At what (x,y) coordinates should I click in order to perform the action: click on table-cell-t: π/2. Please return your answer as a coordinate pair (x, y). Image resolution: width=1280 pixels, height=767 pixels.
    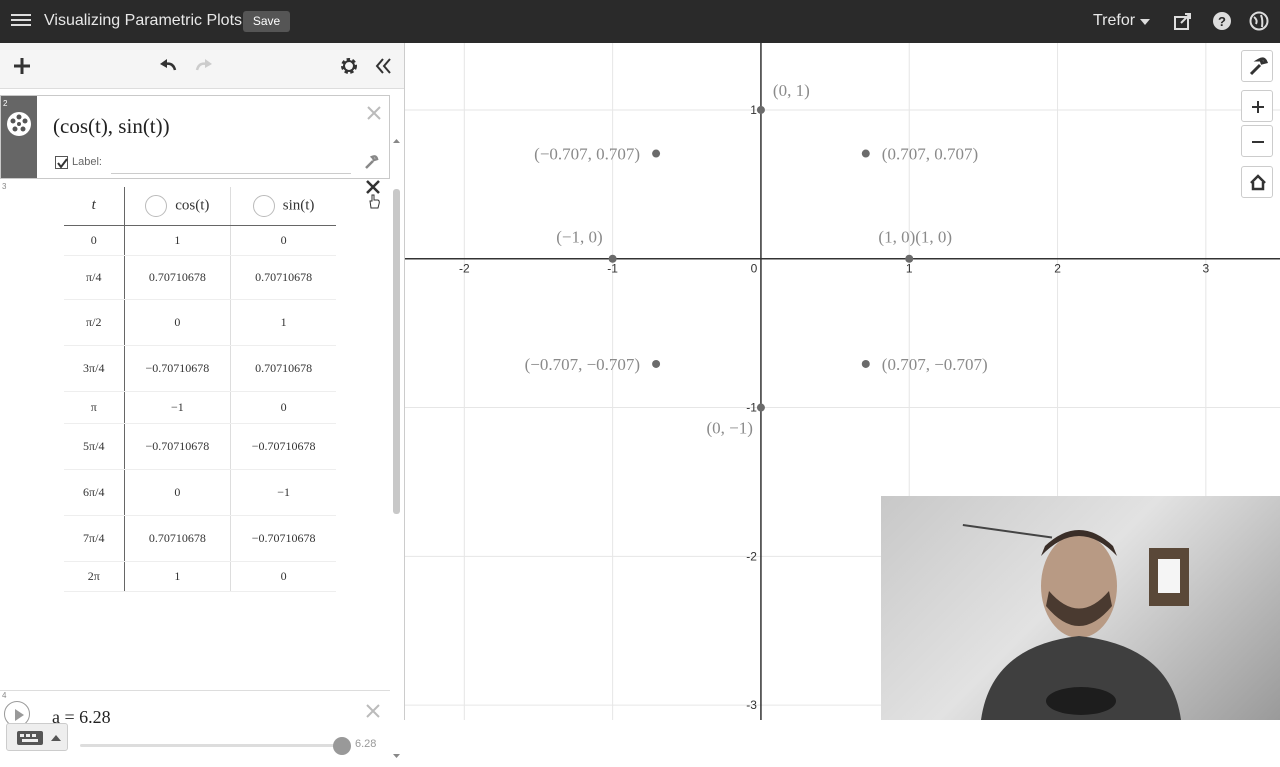
    Looking at the image, I should click on (94, 322).